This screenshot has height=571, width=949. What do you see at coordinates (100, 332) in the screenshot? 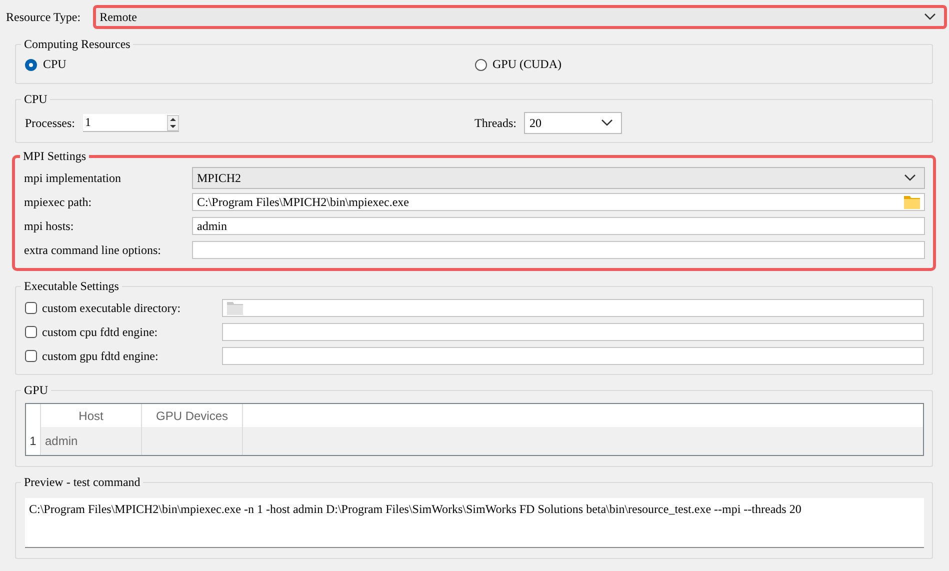
I see `checkbox-label: custom cpu fdtd engine:` at bounding box center [100, 332].